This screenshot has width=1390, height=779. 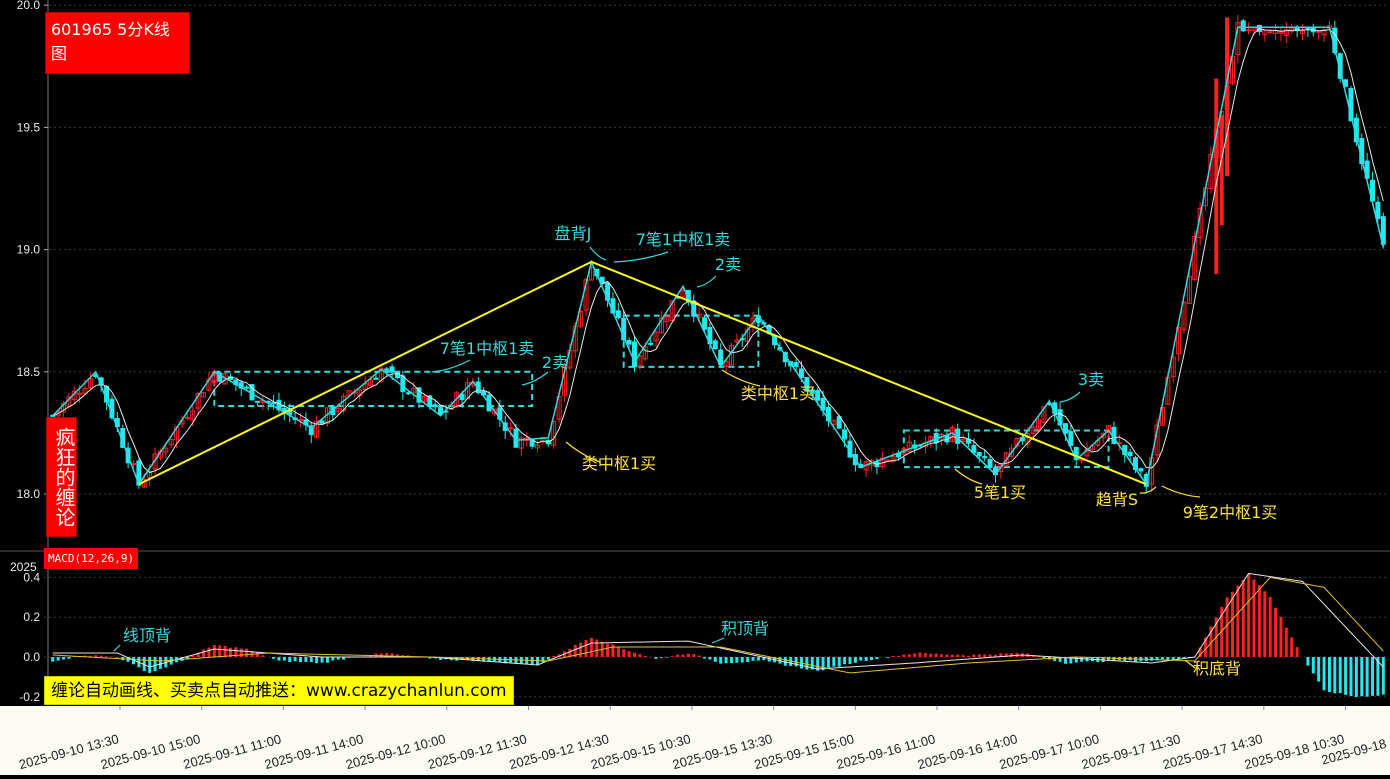 I want to click on macd-annotation: 积顶背, so click(x=745, y=628).